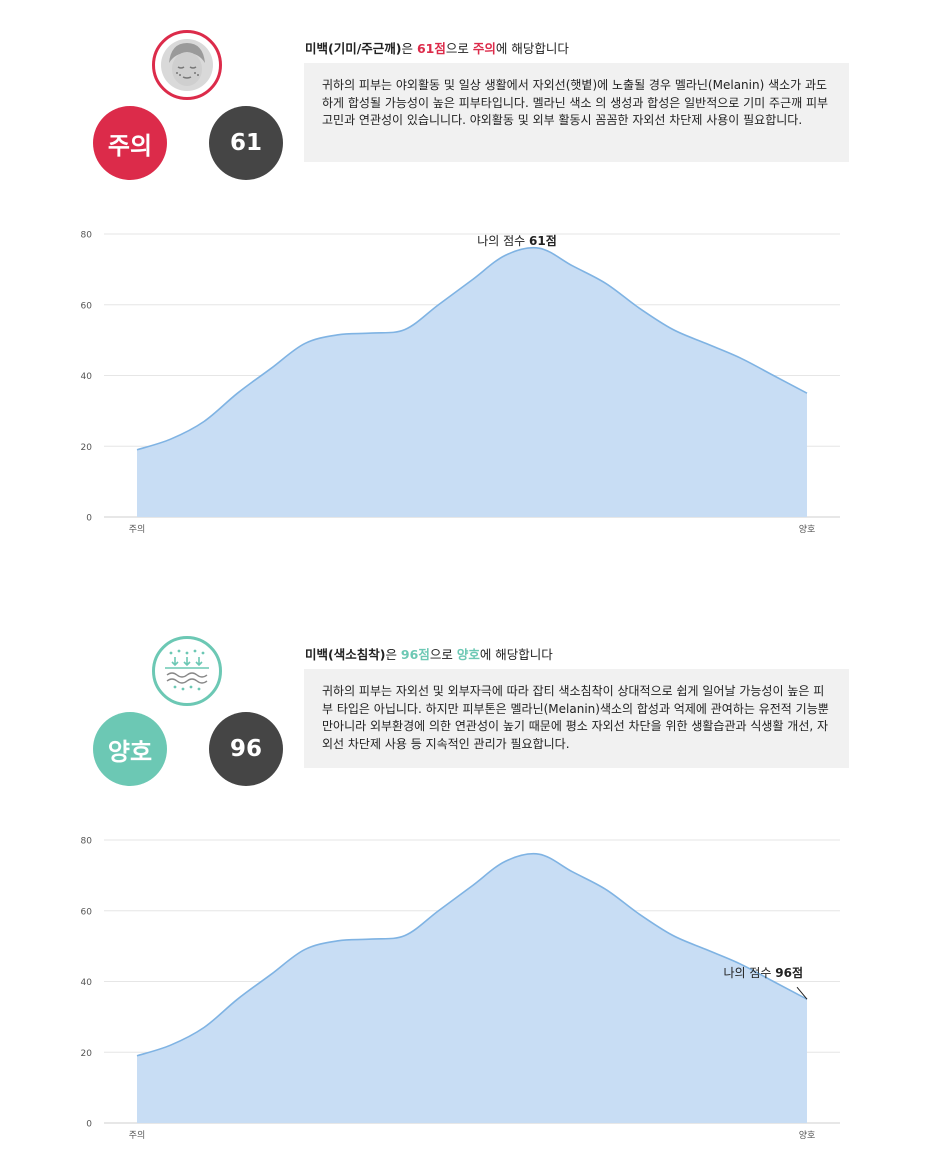  I want to click on score-annotation: 나의 점수 96점, so click(763, 972).